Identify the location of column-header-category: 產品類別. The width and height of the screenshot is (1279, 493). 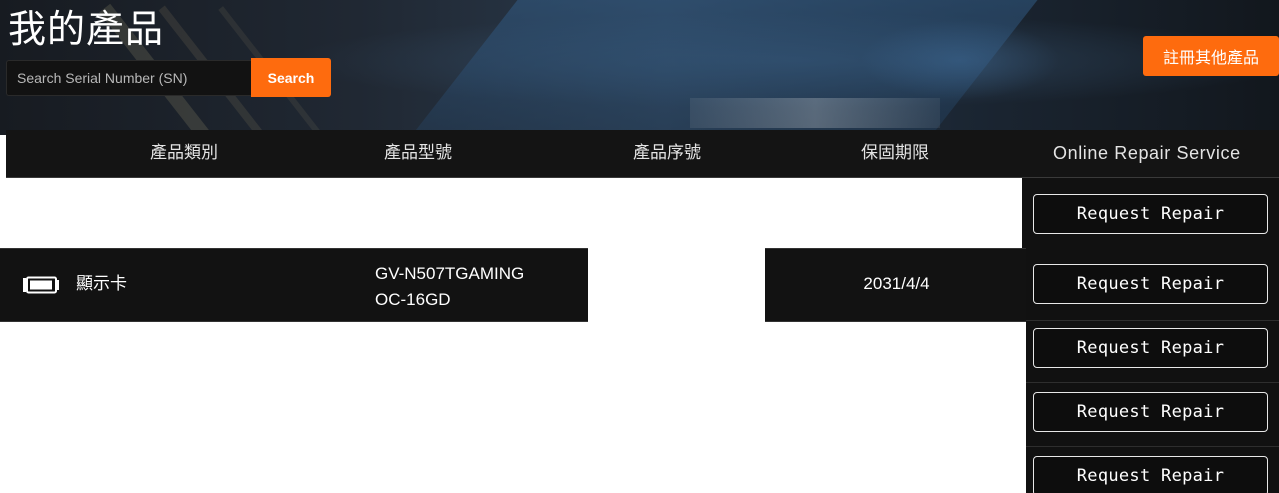
(184, 153).